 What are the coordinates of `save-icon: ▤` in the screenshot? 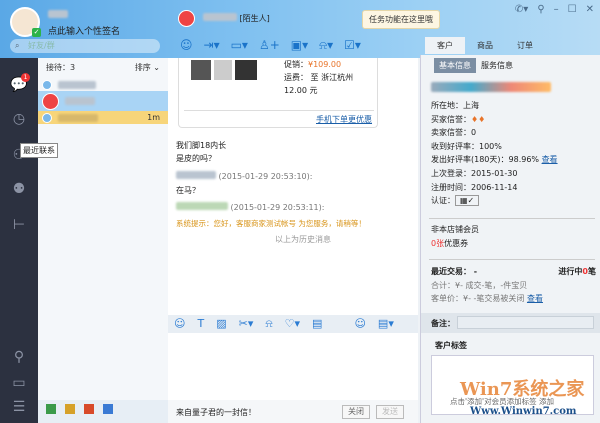 It's located at (317, 324).